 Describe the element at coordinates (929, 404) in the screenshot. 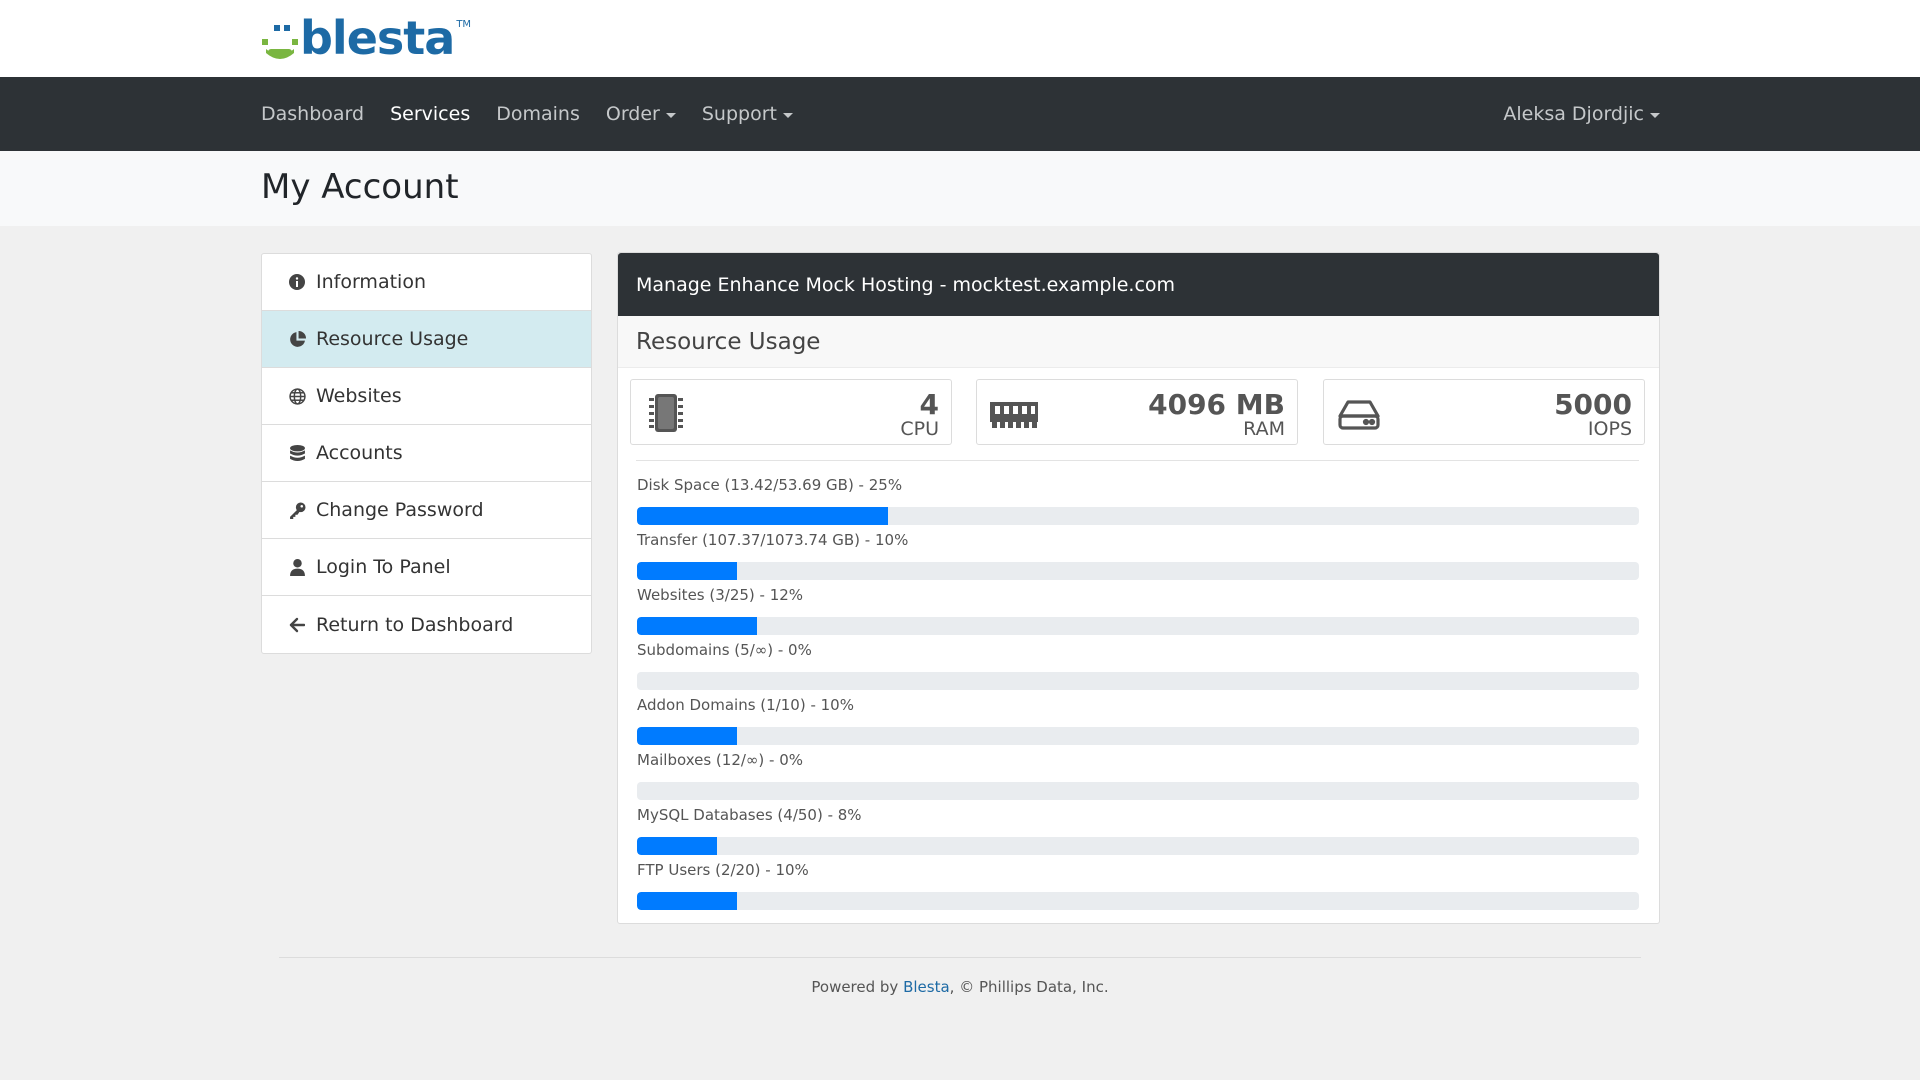

I see `stat-value: 4` at that location.